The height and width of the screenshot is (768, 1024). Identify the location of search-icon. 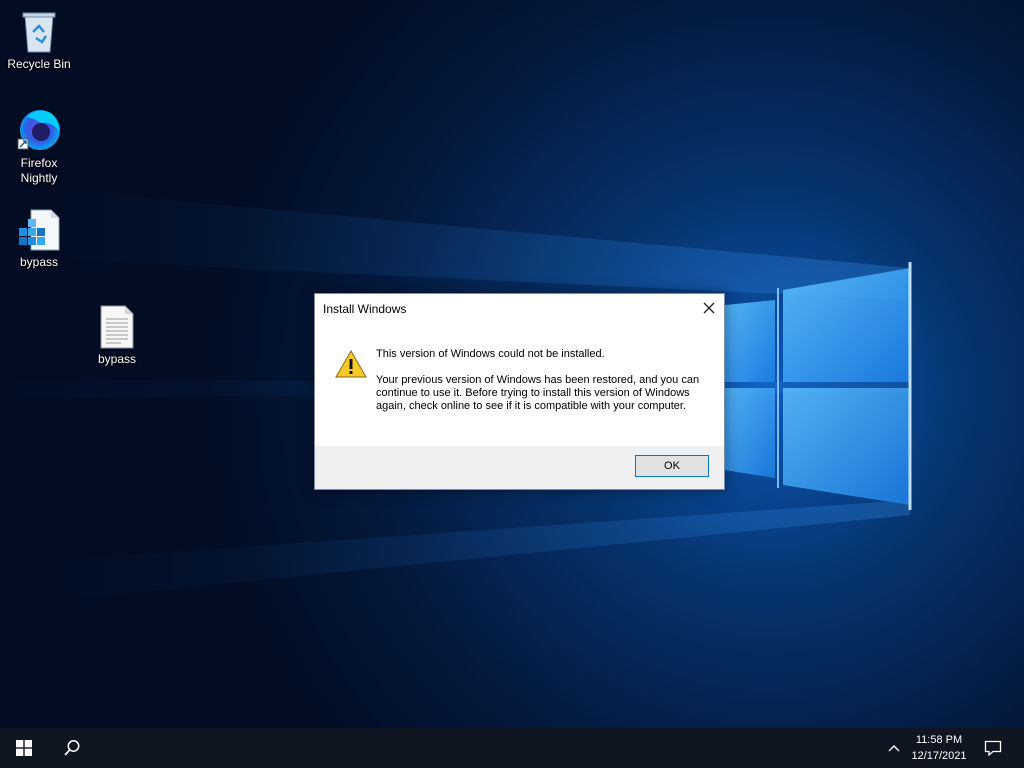
(72, 748).